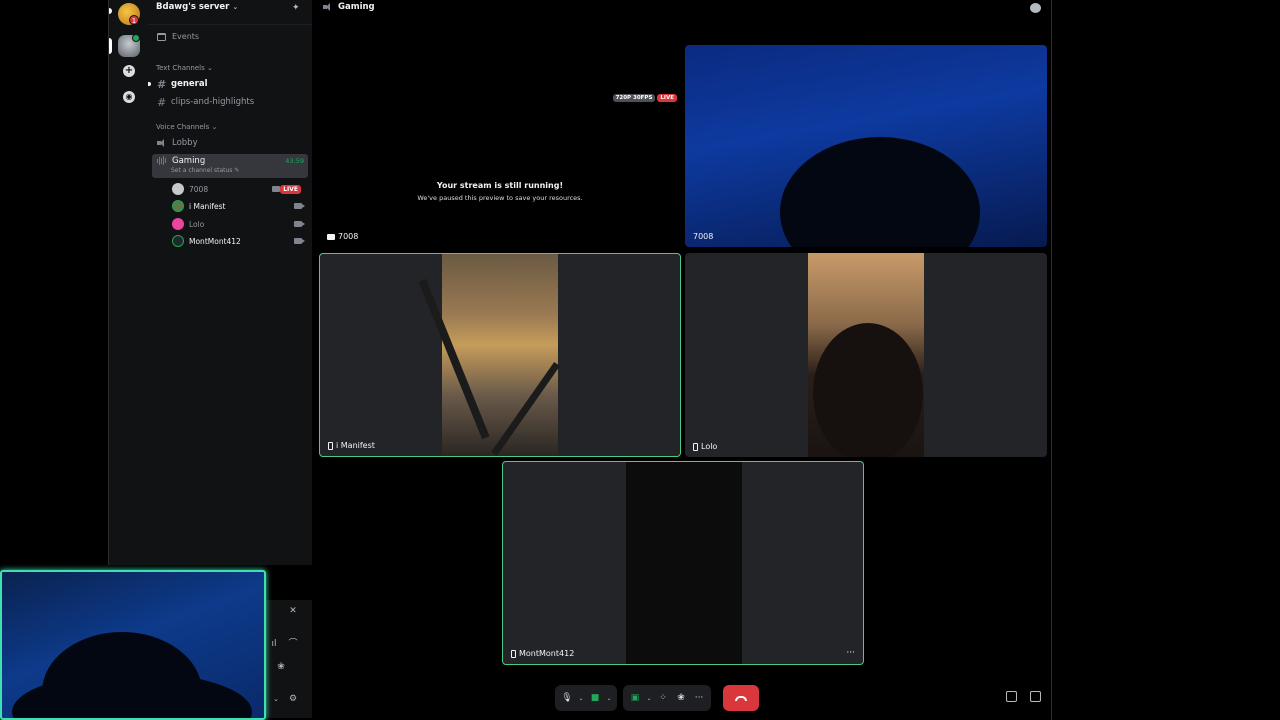  I want to click on mic-icon: 🎙, so click(567, 698).